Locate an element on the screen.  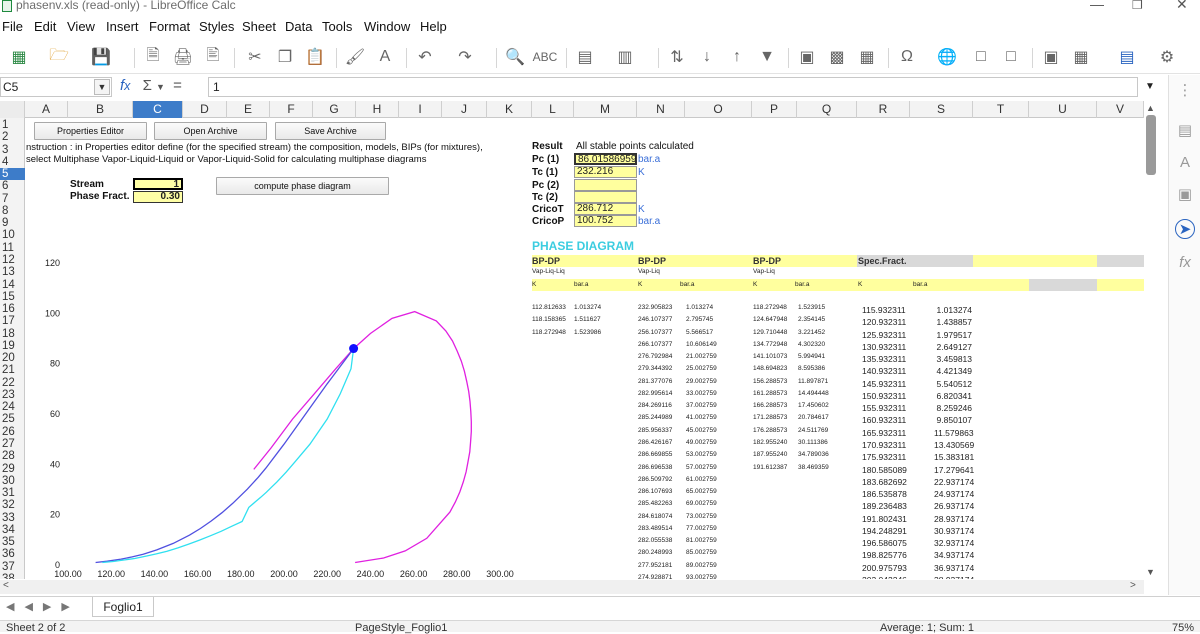
row-header: 19 is located at coordinates (12, 346).